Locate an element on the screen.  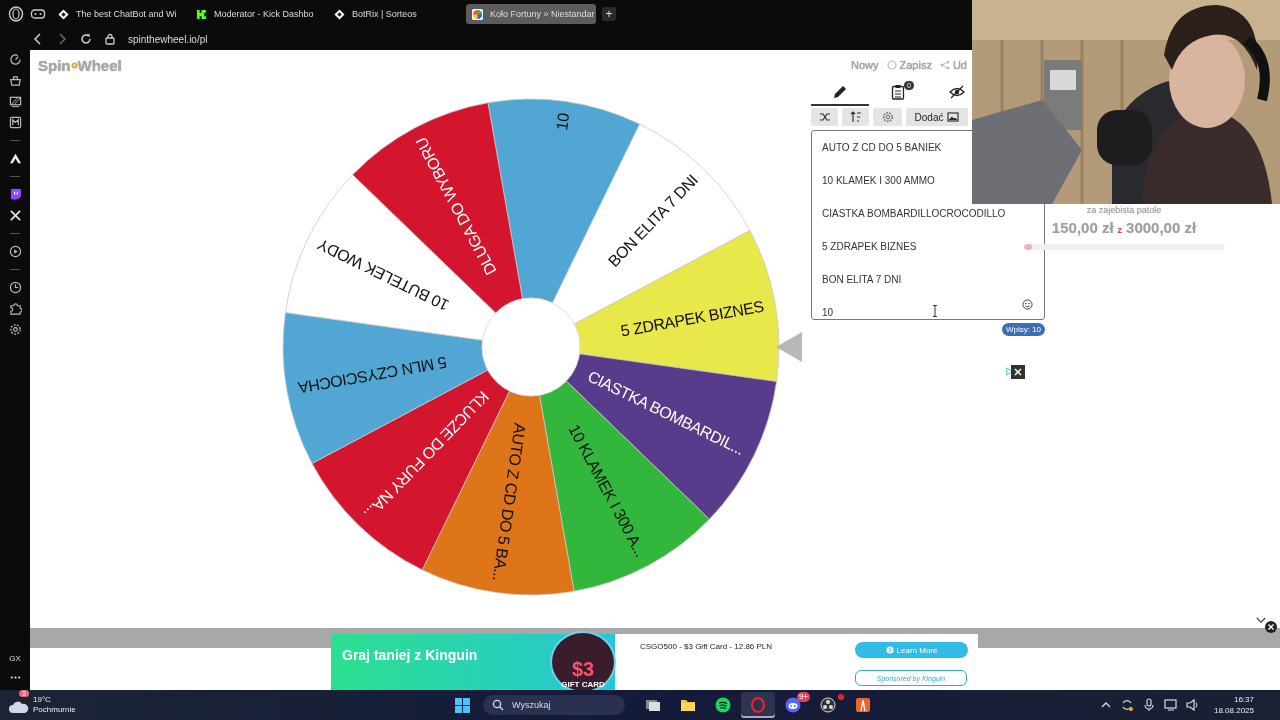
pointer-icon is located at coordinates (789, 347).